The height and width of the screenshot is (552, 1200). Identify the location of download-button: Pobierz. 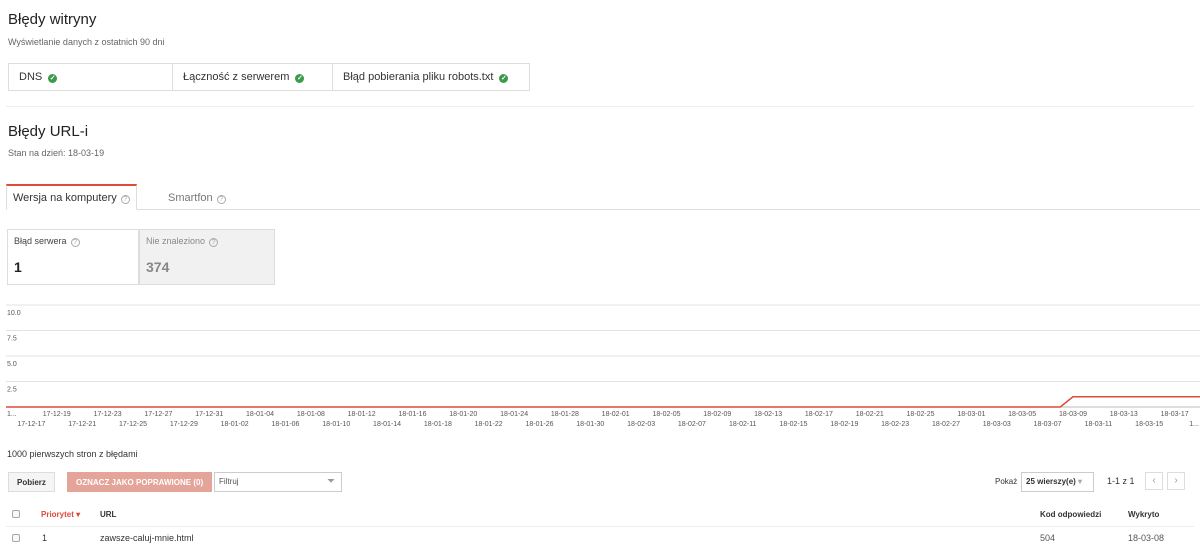
(31, 482).